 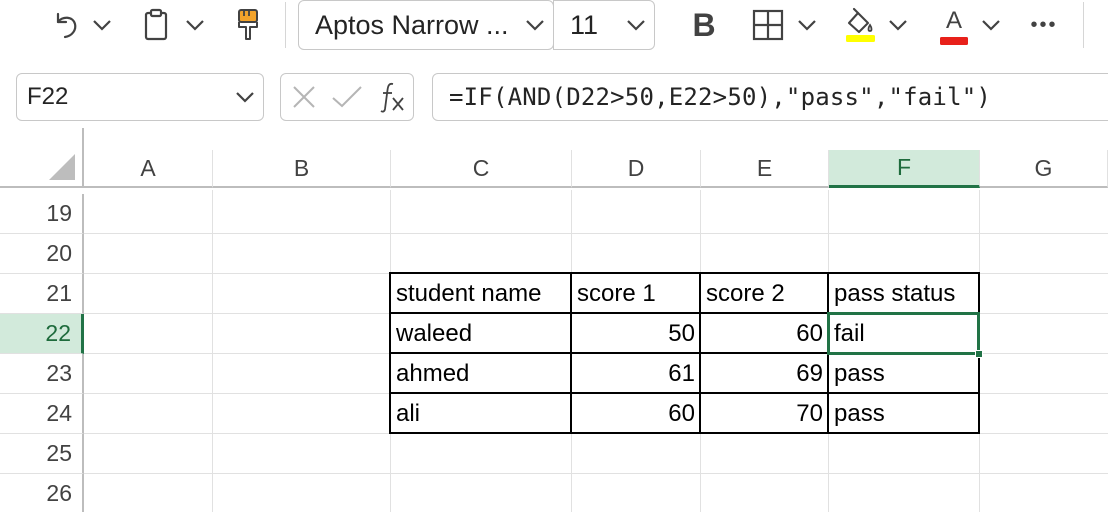 What do you see at coordinates (62, 167) in the screenshot?
I see `select-all-icon` at bounding box center [62, 167].